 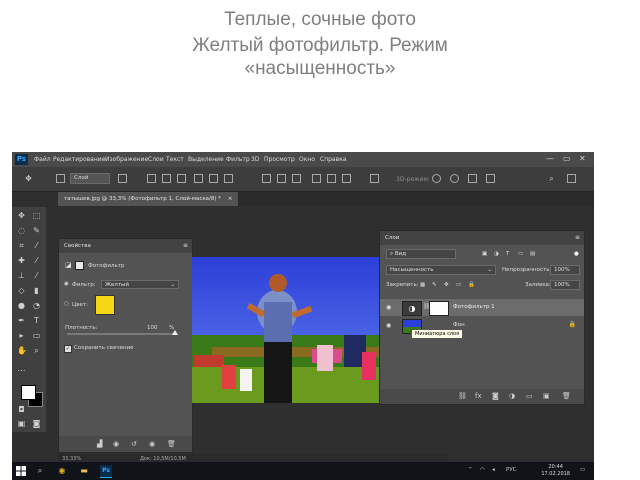 I want to click on menu-image: Изображение, so click(x=126, y=159).